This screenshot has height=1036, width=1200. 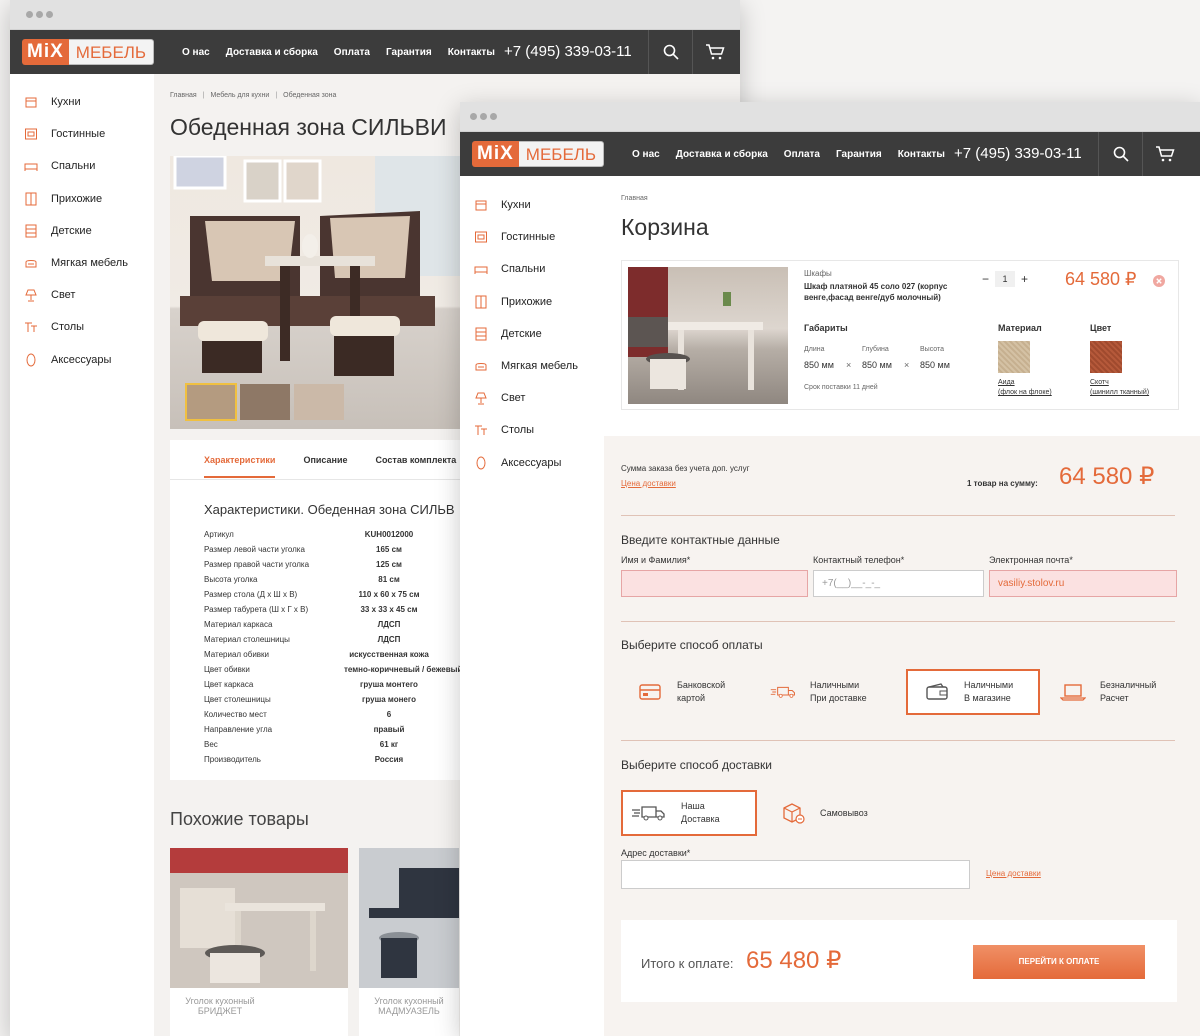 What do you see at coordinates (794, 960) in the screenshot?
I see `total-value: 65 480 ₽` at bounding box center [794, 960].